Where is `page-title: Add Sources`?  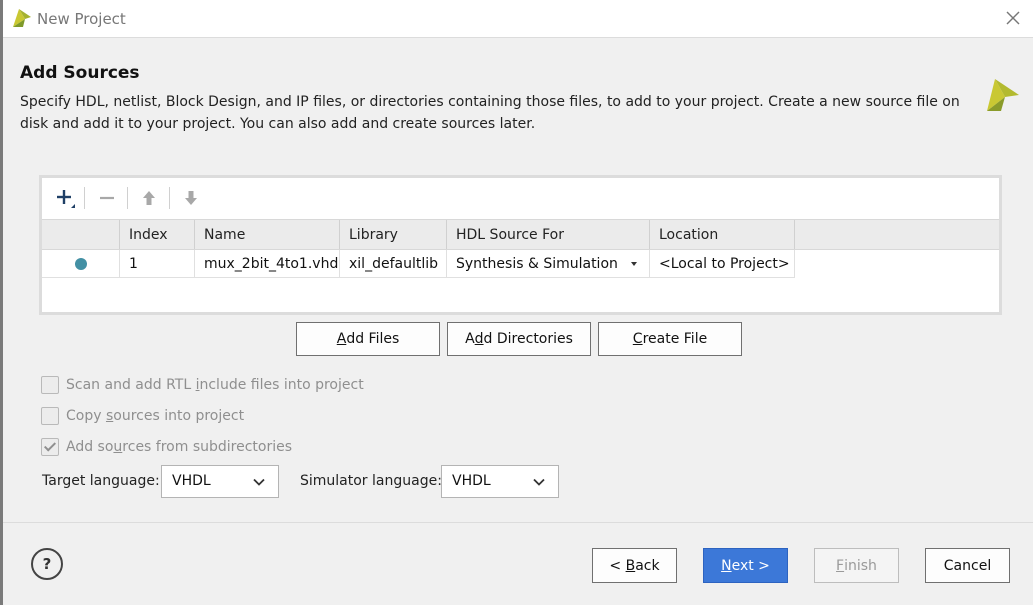
page-title: Add Sources is located at coordinates (80, 73).